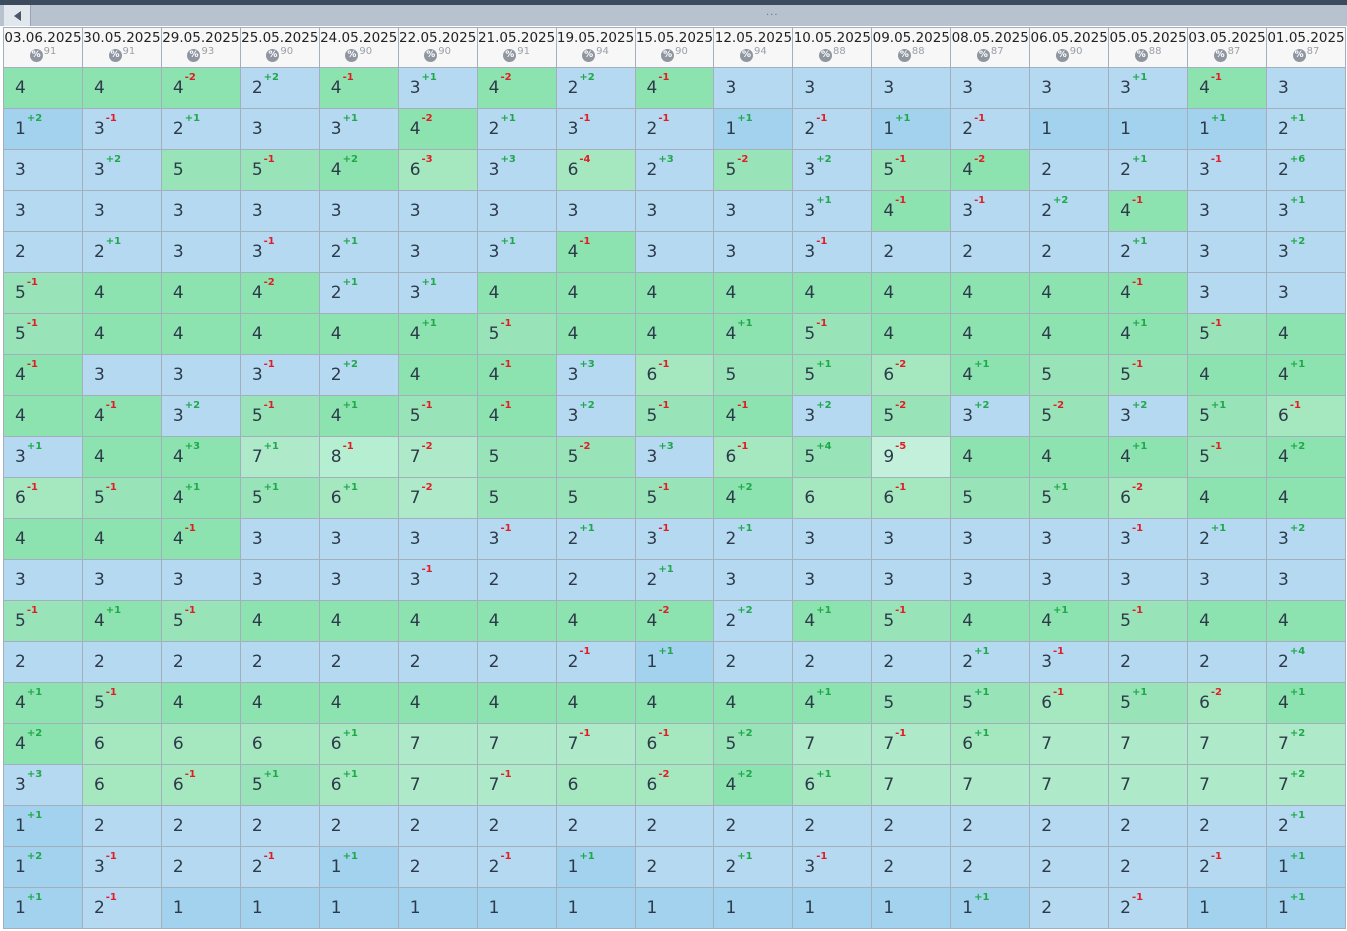  I want to click on grid-cell: 4+3, so click(200, 457).